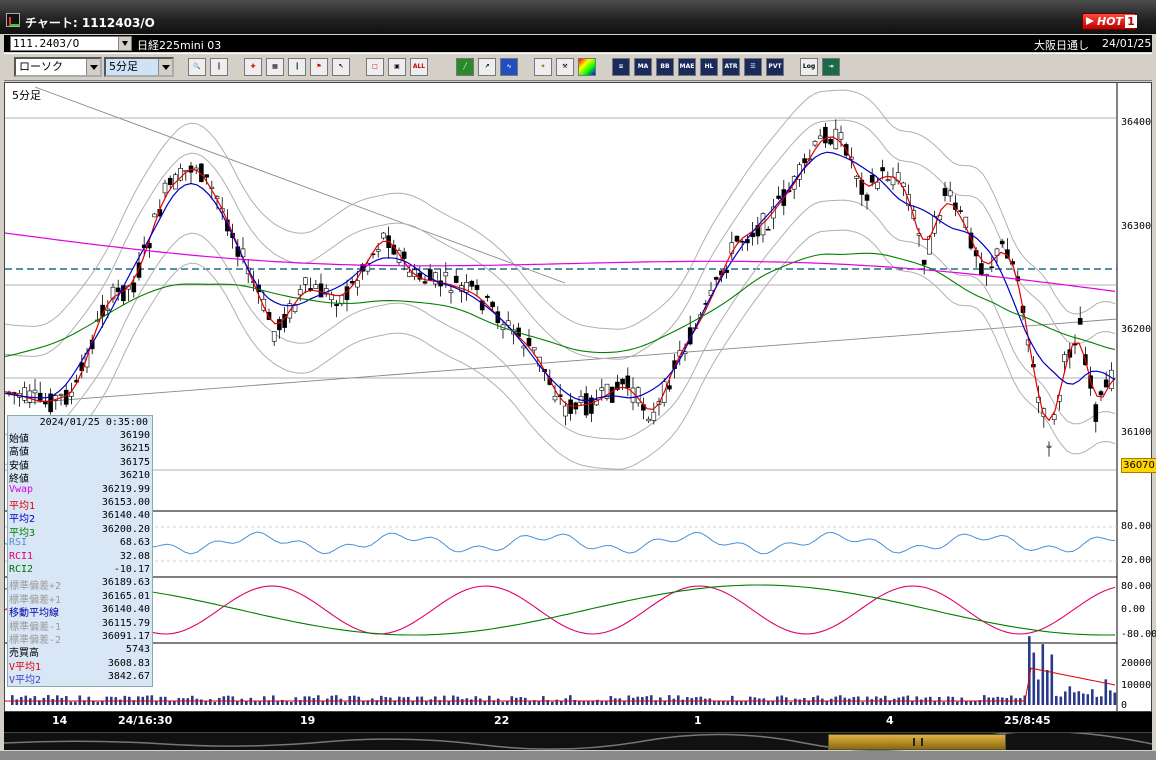 This screenshot has height=760, width=1156. I want to click on mae-button: MAE, so click(687, 67).